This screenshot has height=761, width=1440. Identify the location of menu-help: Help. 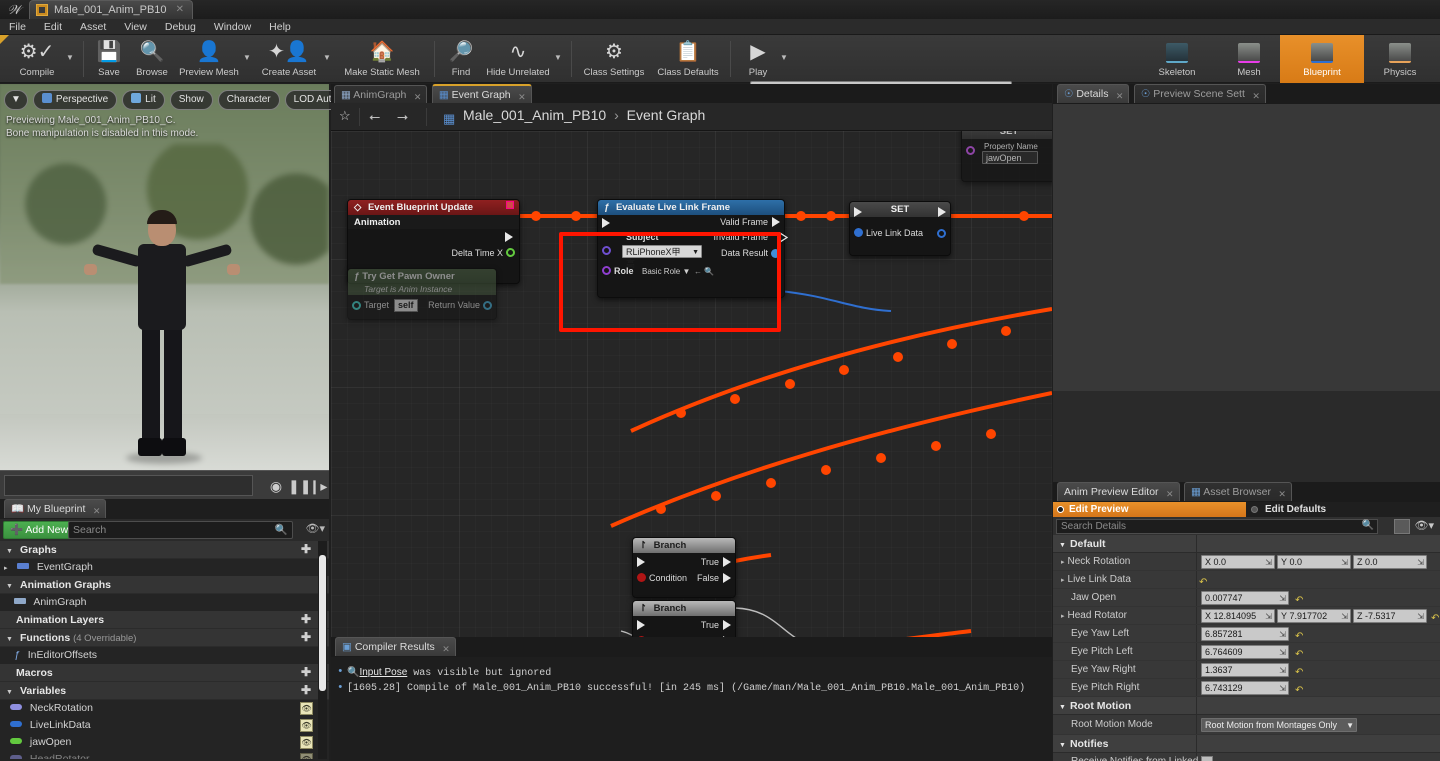
(280, 27).